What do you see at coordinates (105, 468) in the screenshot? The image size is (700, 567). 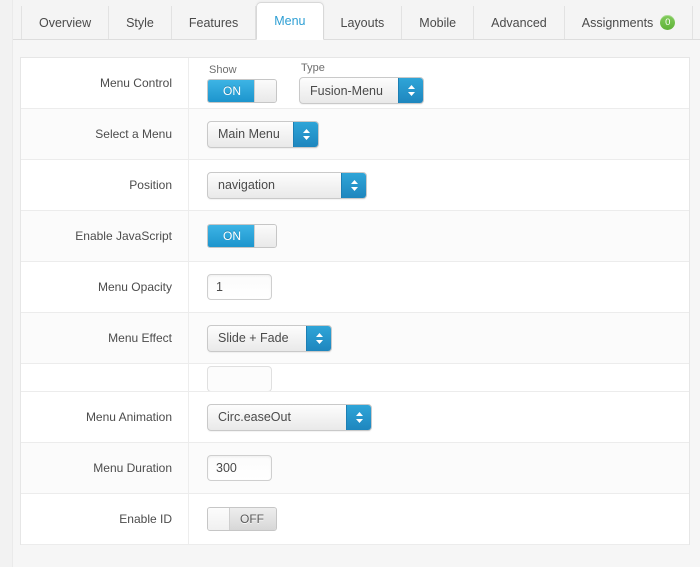 I see `row-label: Menu Duration` at bounding box center [105, 468].